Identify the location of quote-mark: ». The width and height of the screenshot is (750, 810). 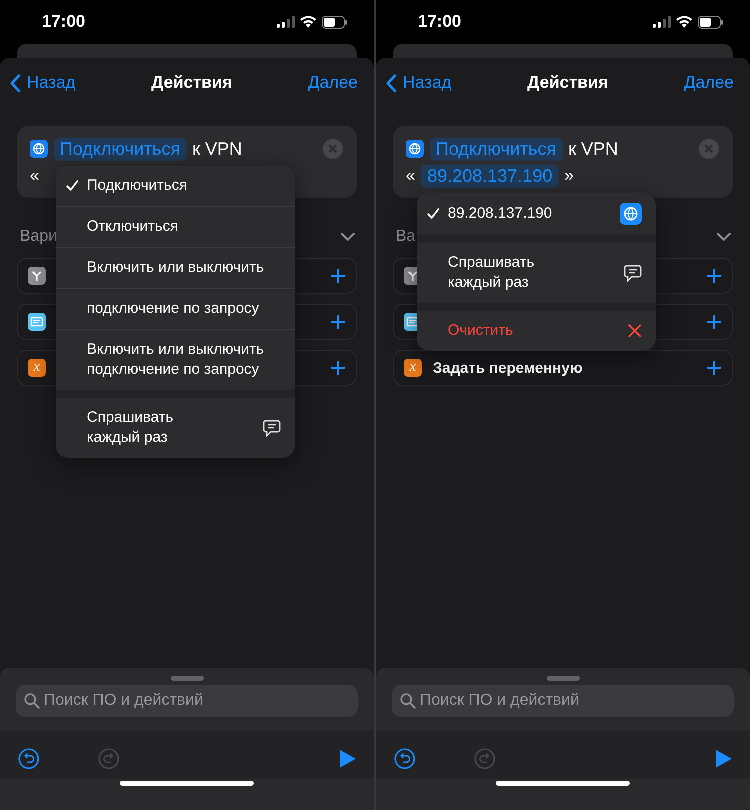
(569, 176).